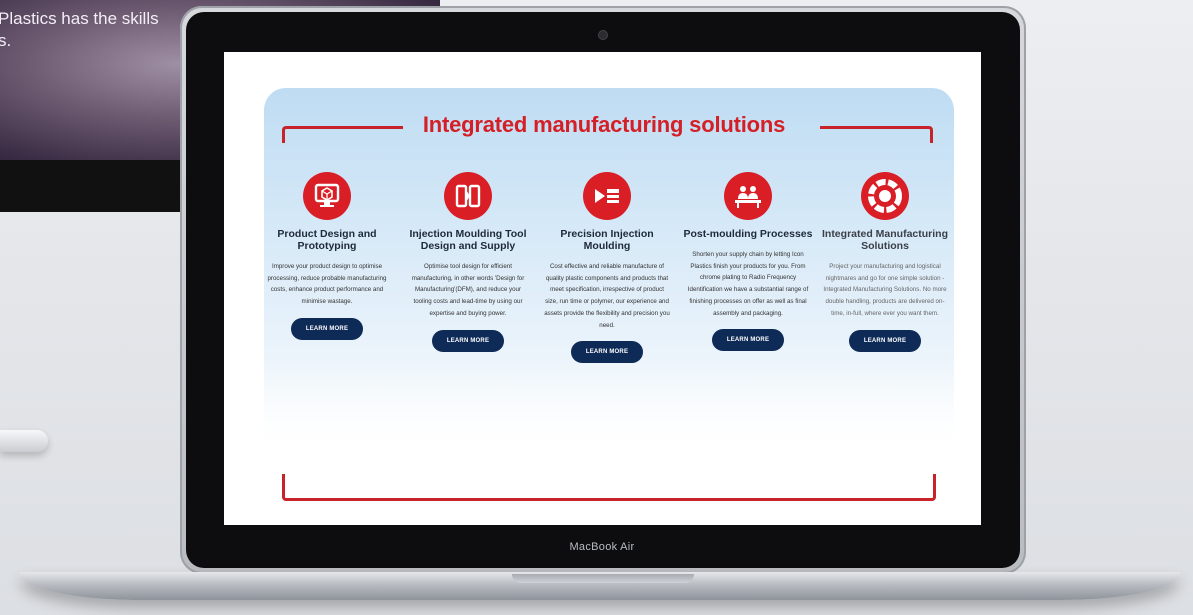 The height and width of the screenshot is (615, 1193). Describe the element at coordinates (876, 134) in the screenshot. I see `heading-bracket-right` at that location.